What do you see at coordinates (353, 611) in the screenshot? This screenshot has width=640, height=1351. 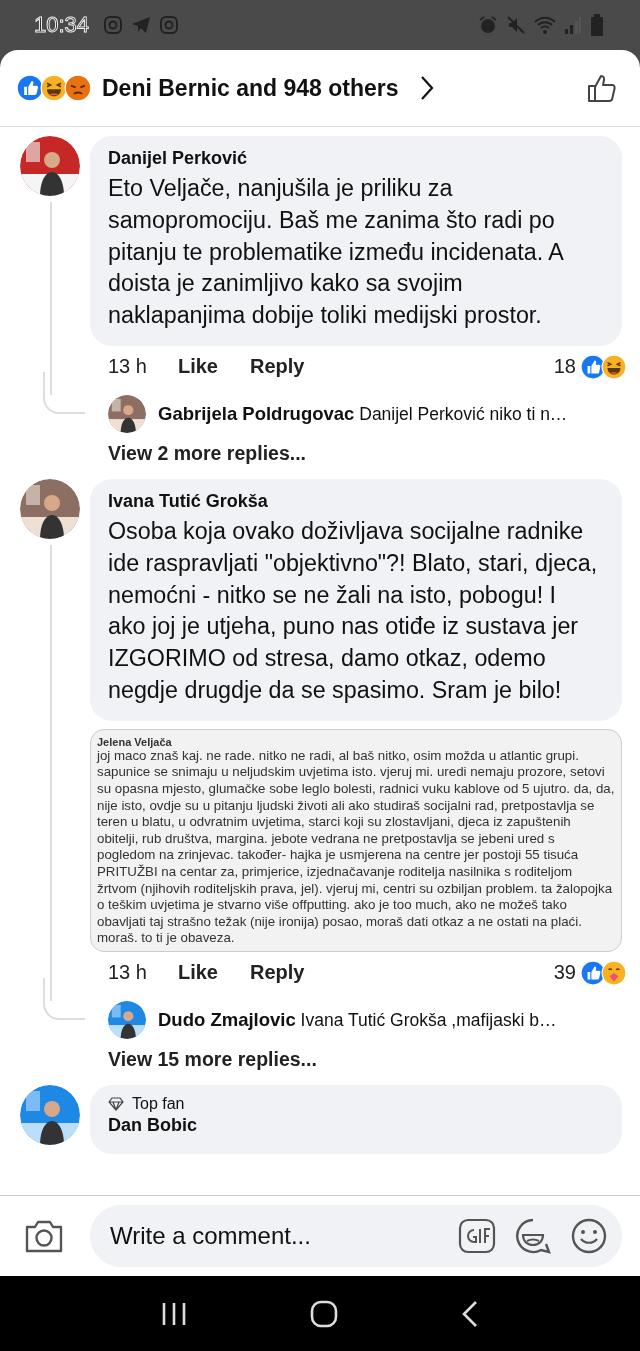 I see `comment-text: Osoba koja ovako doživljava socijalne radnike ide raspravljati "objektivno"?! Blato, stari, djeca, nemoćni - nitko se ne žali na isto, pobogu! I ako joj je utjeha, puno nas otiđe iz sustava jer IZGORIMO od stresa, damo otkaz, odemo negdje drugdje da se spasimo. Sram je bilo!` at bounding box center [353, 611].